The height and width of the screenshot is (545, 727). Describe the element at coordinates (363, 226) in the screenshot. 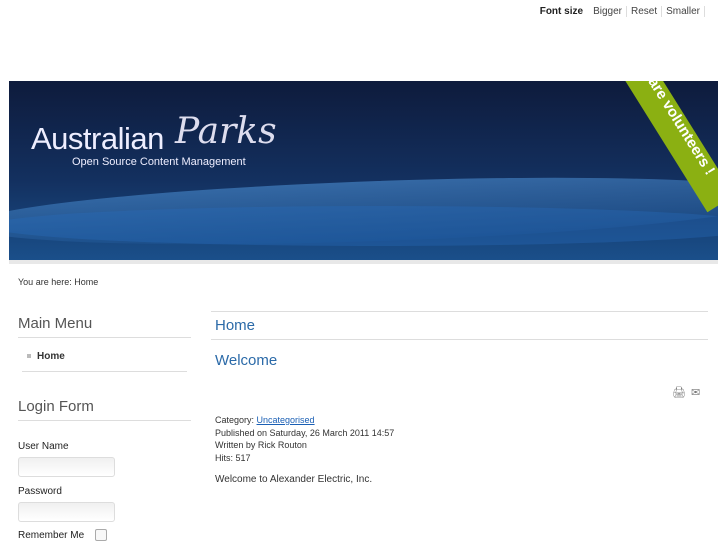

I see `banner-wave` at that location.